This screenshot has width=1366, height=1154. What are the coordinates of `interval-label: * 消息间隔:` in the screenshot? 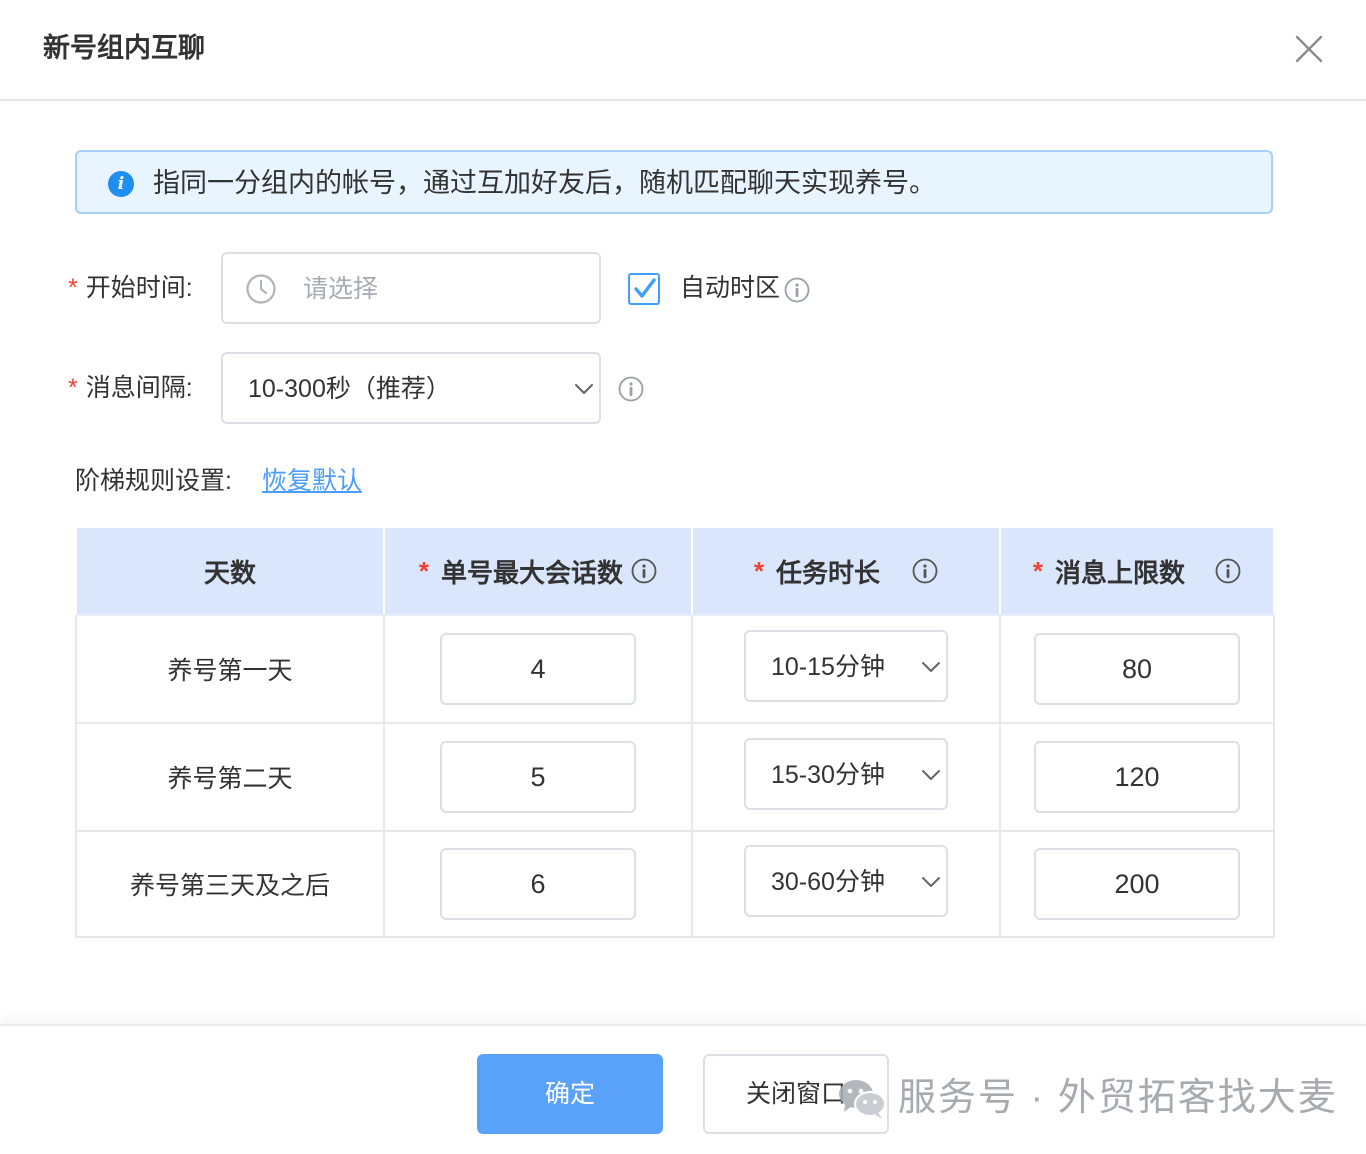 It's located at (130, 388).